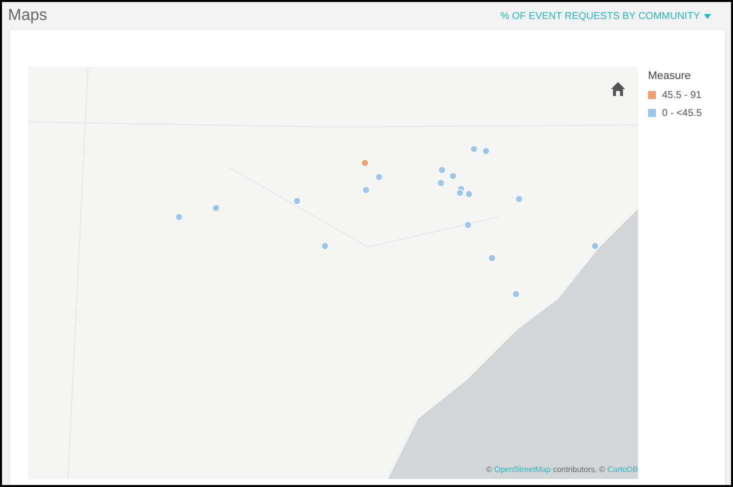 This screenshot has height=487, width=733. What do you see at coordinates (670, 76) in the screenshot?
I see `legend-title: Measure` at bounding box center [670, 76].